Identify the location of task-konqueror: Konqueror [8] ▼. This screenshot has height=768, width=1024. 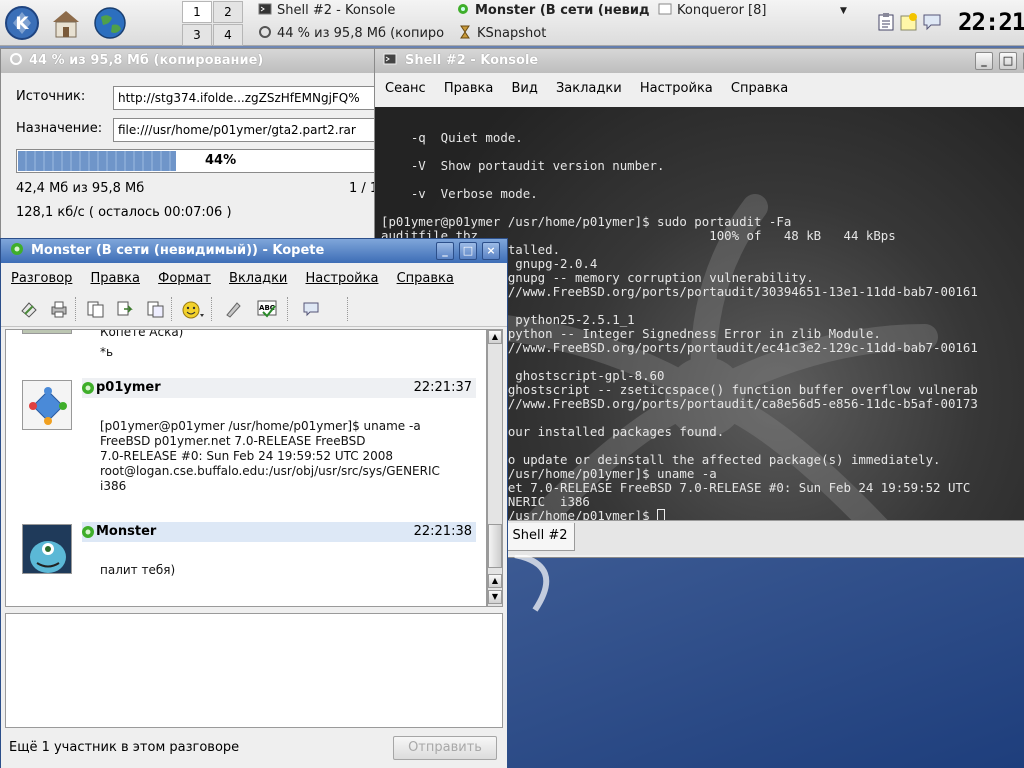
(756, 11).